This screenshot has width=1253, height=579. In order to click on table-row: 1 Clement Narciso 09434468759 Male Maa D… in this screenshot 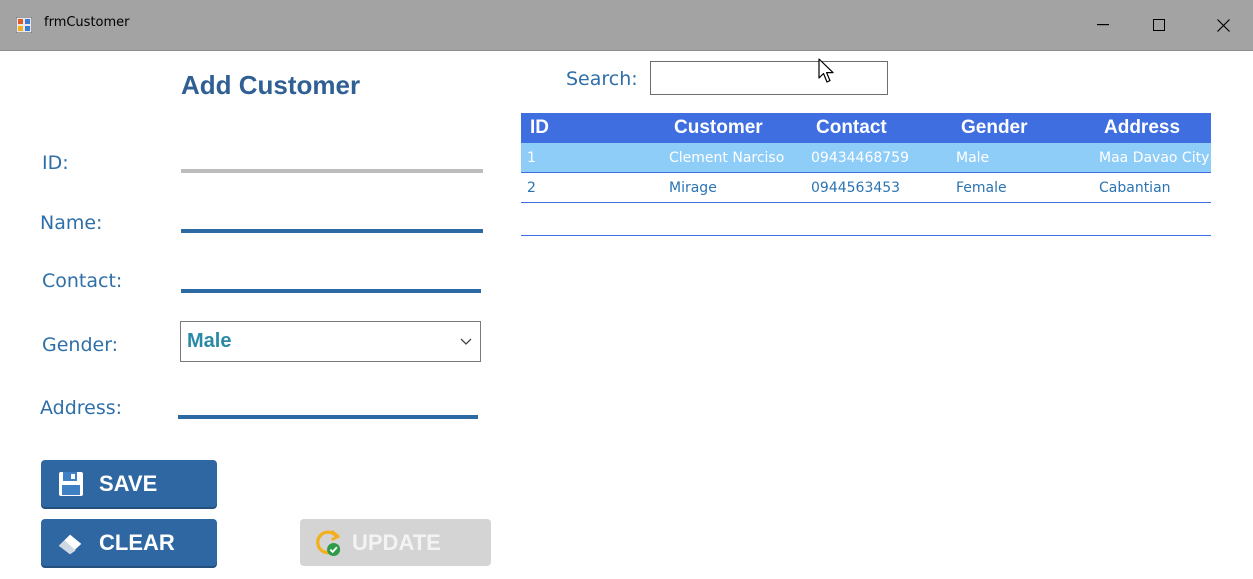, I will do `click(866, 158)`.